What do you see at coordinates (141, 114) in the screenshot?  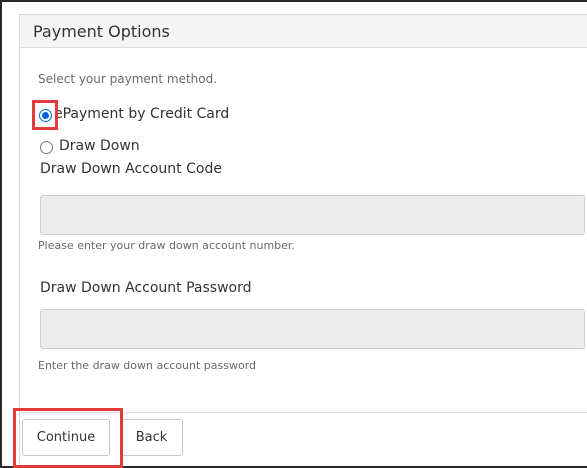 I see `radio-credit-card-label: ePayment by Credit Card` at bounding box center [141, 114].